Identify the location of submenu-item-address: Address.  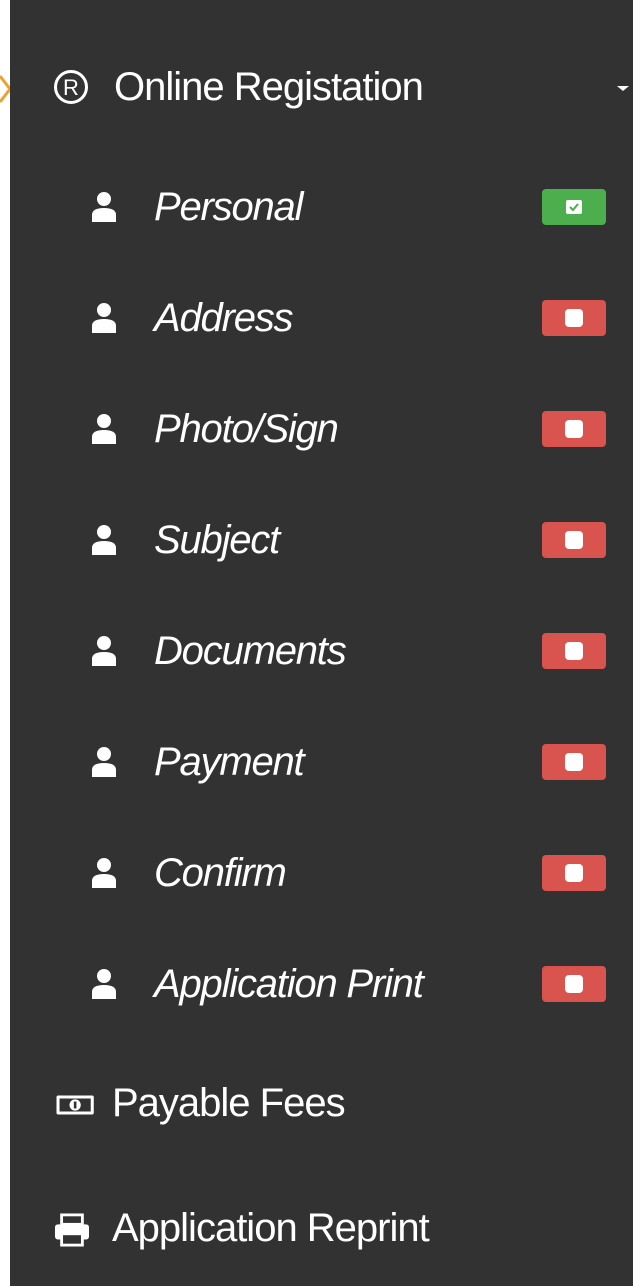
(321, 318).